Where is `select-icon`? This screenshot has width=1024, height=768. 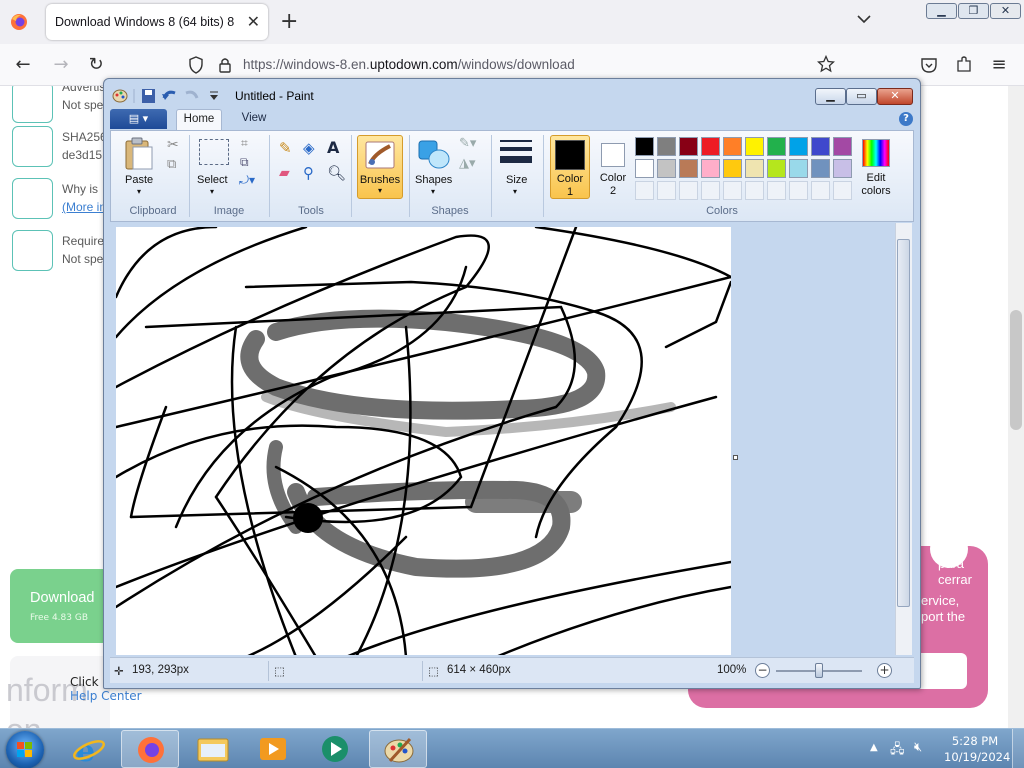
select-icon is located at coordinates (214, 152).